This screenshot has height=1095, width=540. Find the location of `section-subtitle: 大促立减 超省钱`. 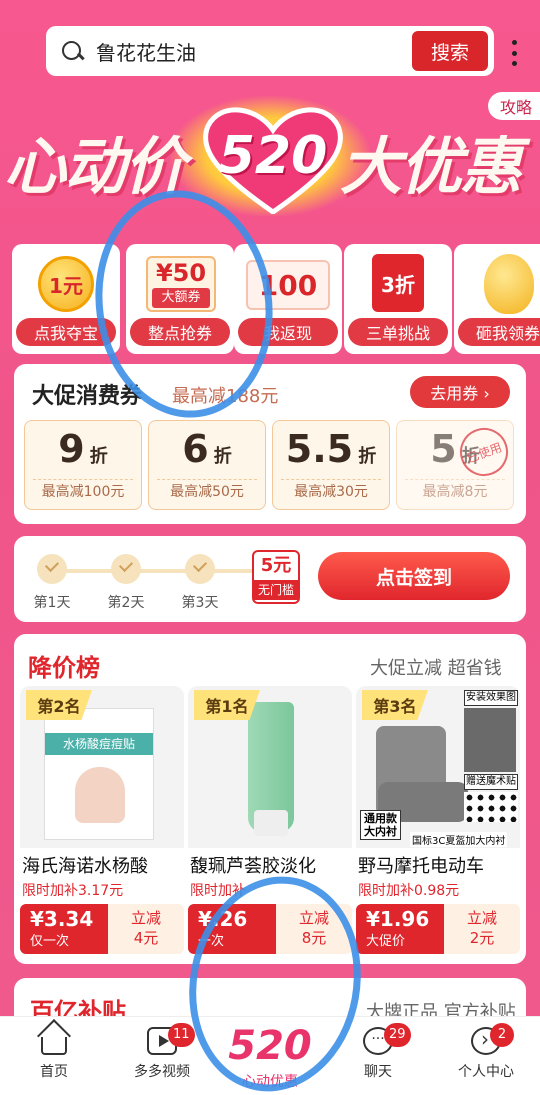

section-subtitle: 大促立减 超省钱 is located at coordinates (436, 667).